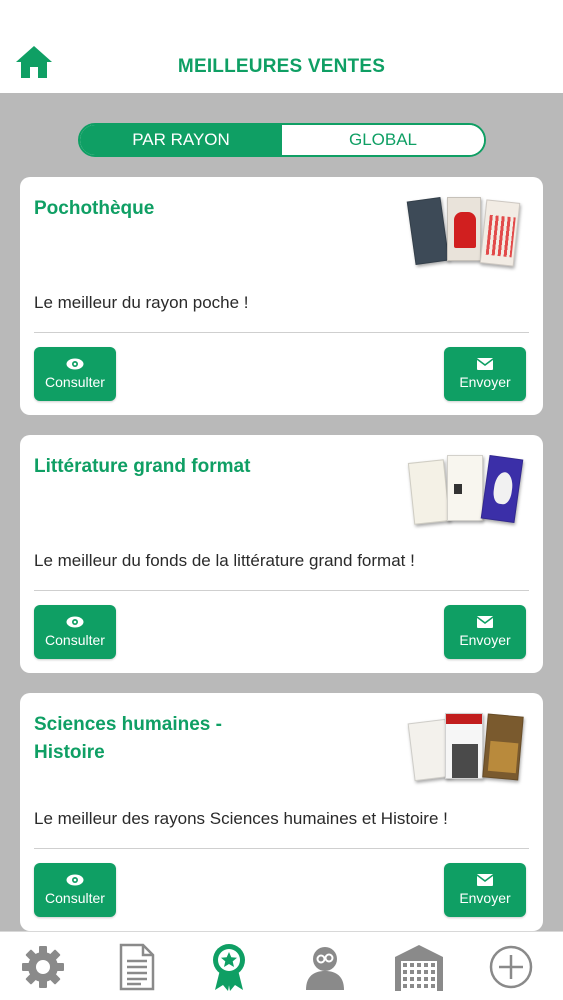  Describe the element at coordinates (141, 302) in the screenshot. I see `card-description: Le meilleur du rayon poche !` at that location.